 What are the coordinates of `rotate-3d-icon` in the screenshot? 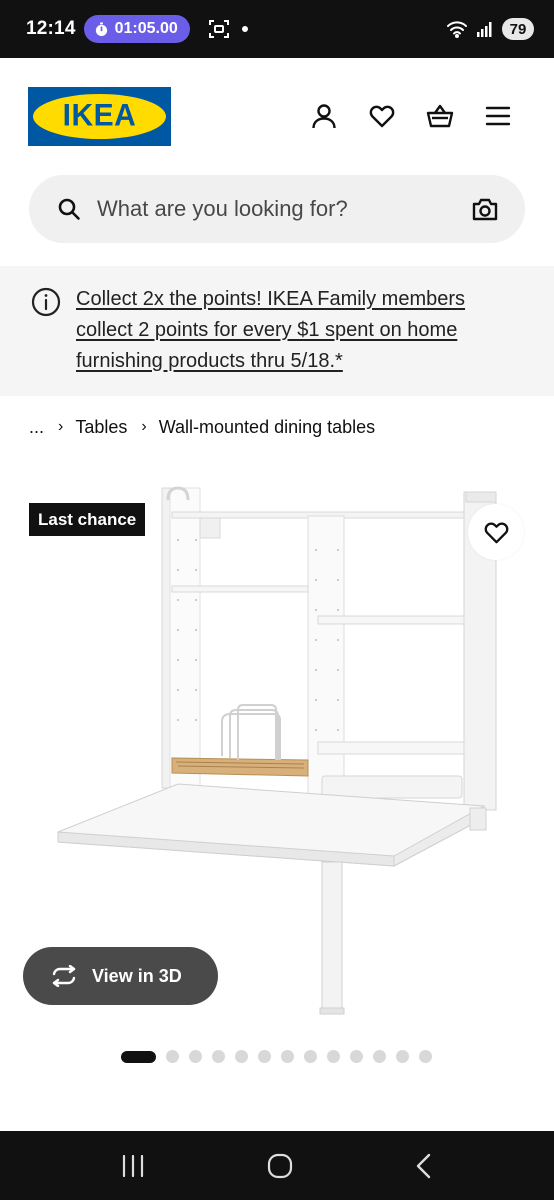 It's located at (64, 976).